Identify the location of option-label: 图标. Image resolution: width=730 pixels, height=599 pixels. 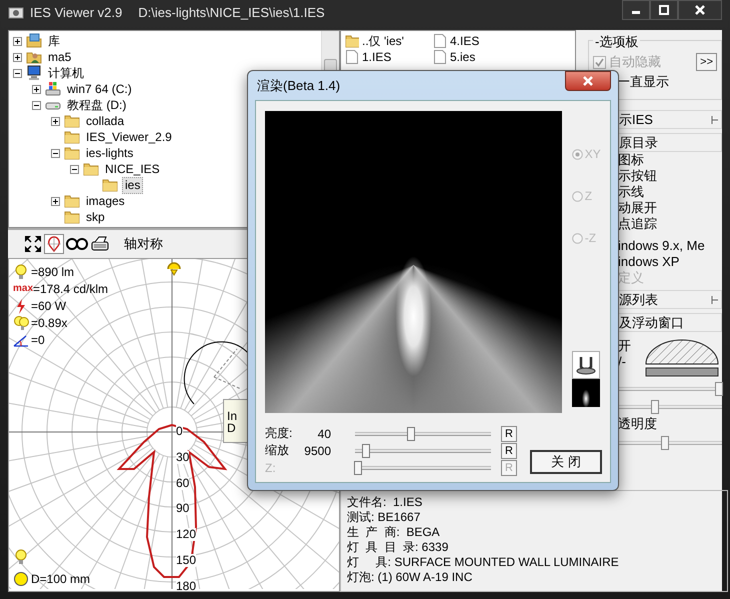
(670, 160).